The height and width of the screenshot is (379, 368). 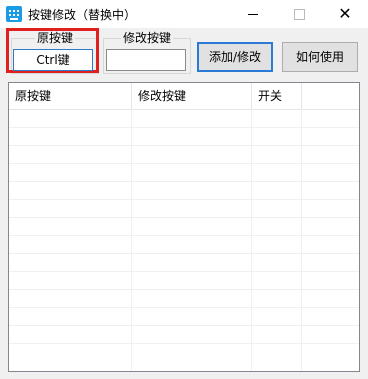 I want to click on column-modified-key: 修改按键, so click(x=192, y=96).